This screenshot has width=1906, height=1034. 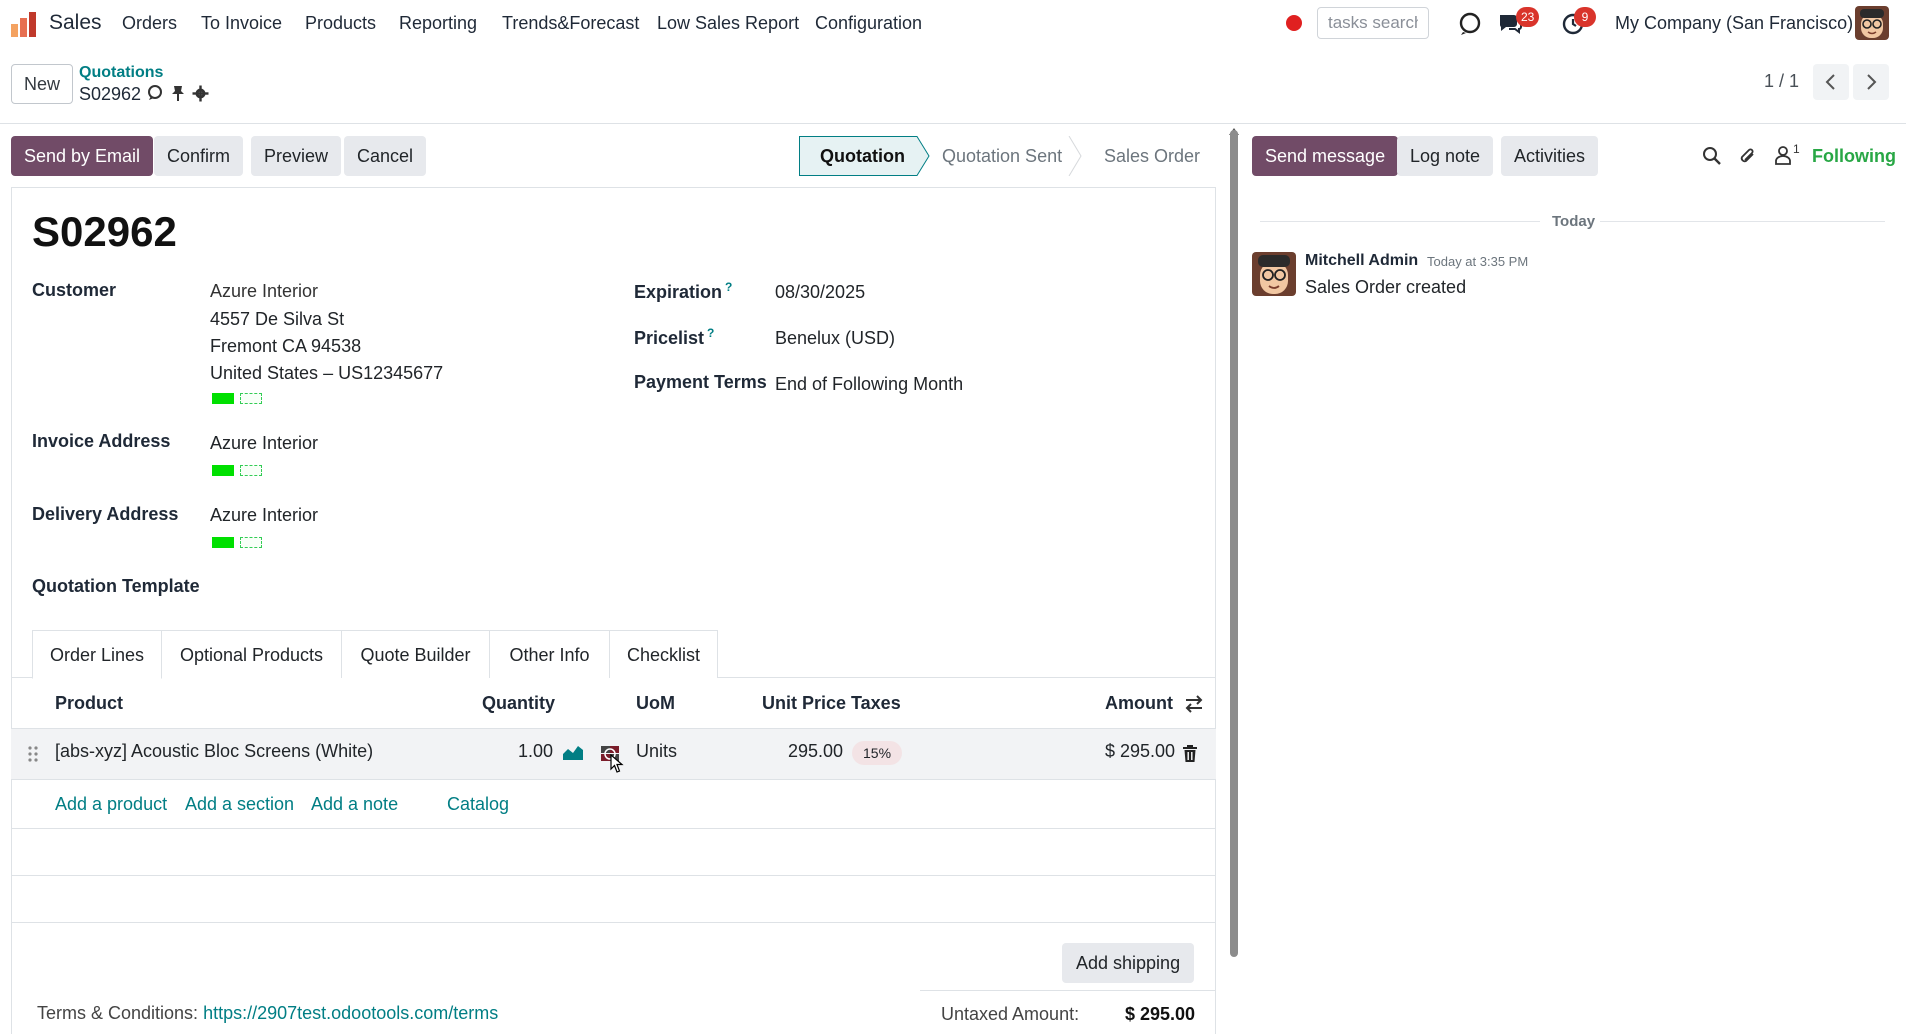 What do you see at coordinates (1002, 156) in the screenshot?
I see `stage-quotation-sent: Quotation Sent` at bounding box center [1002, 156].